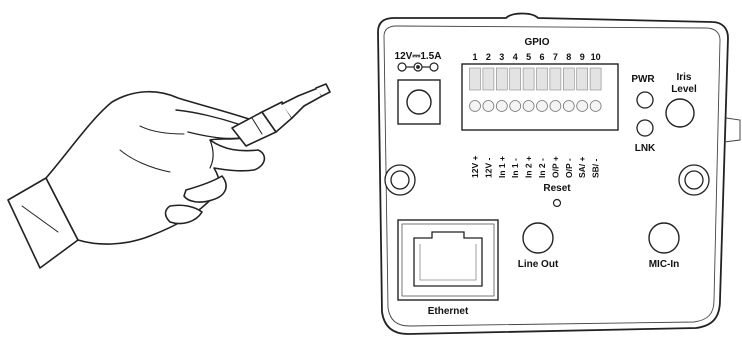  Describe the element at coordinates (418, 56) in the screenshot. I see `power-rating-label: 12V⎓1.5A` at that location.